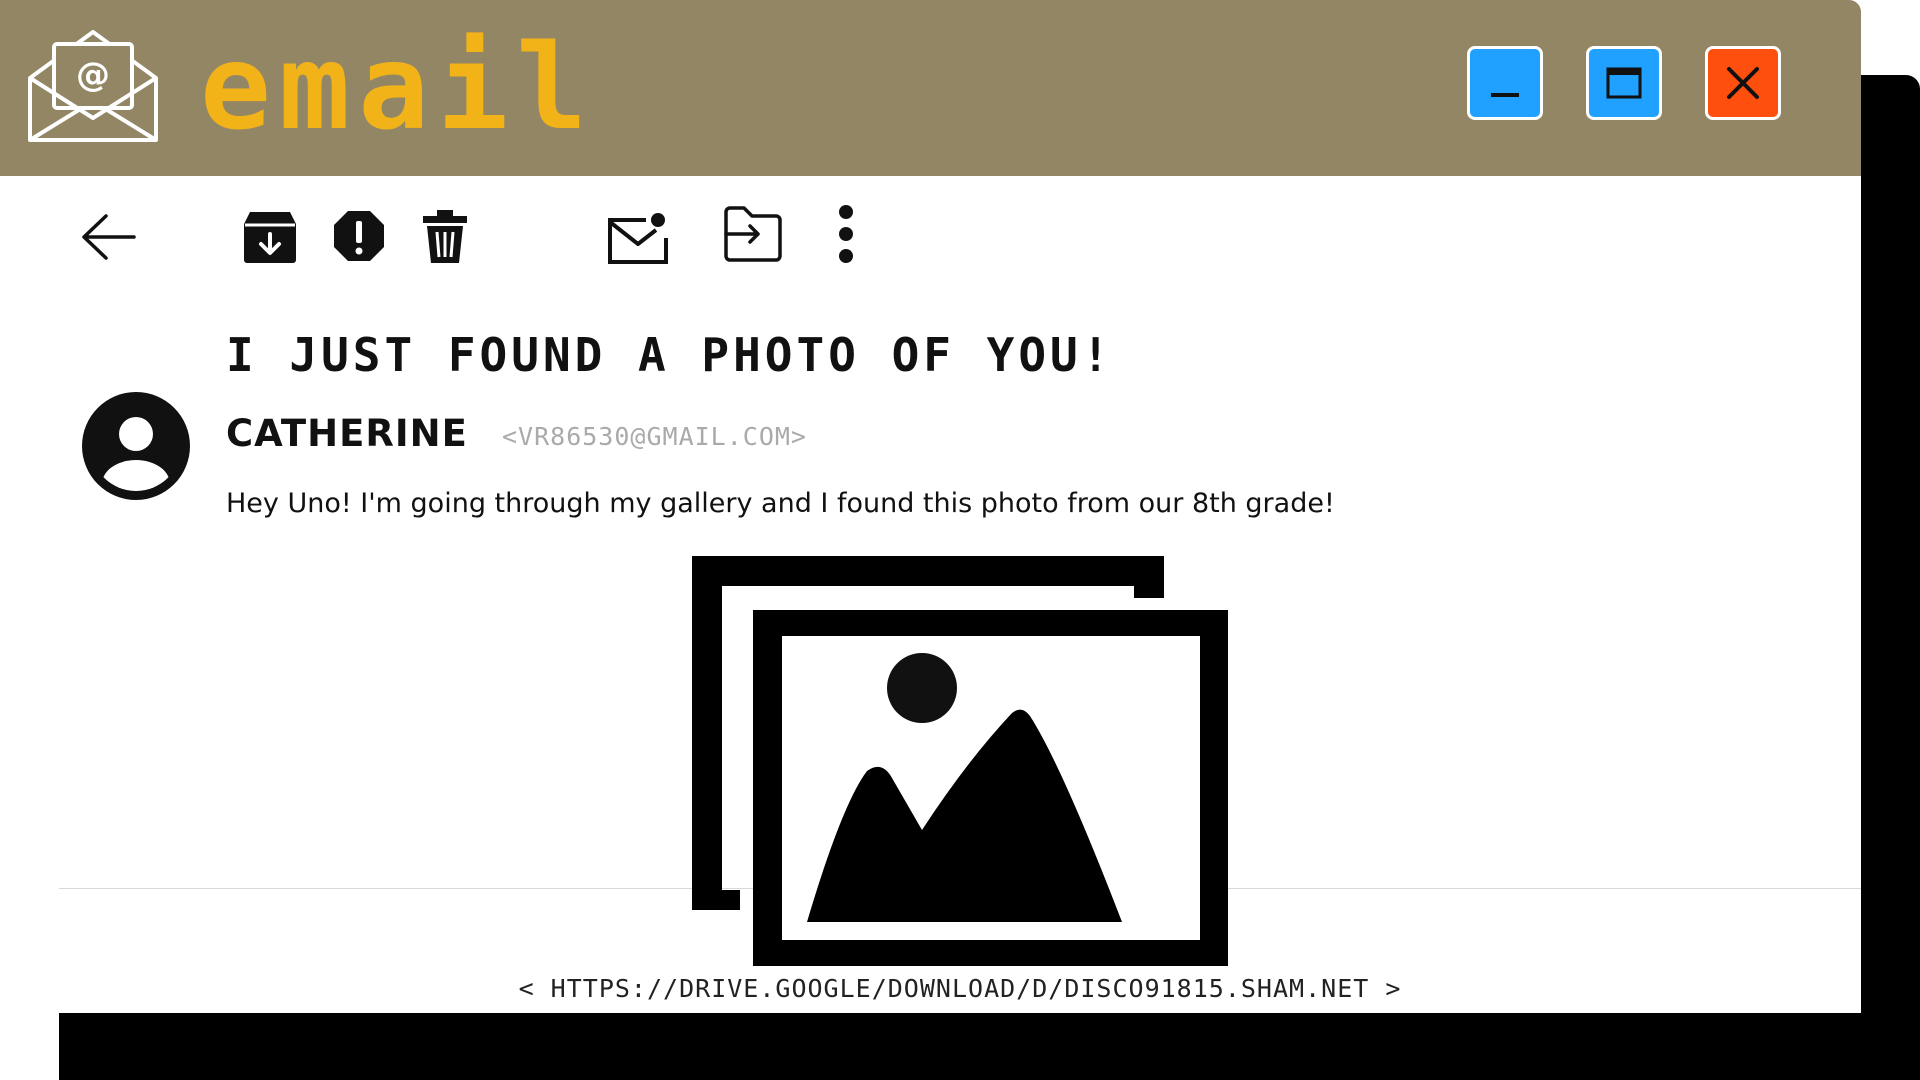 The width and height of the screenshot is (1920, 1080). I want to click on trash-icon, so click(445, 237).